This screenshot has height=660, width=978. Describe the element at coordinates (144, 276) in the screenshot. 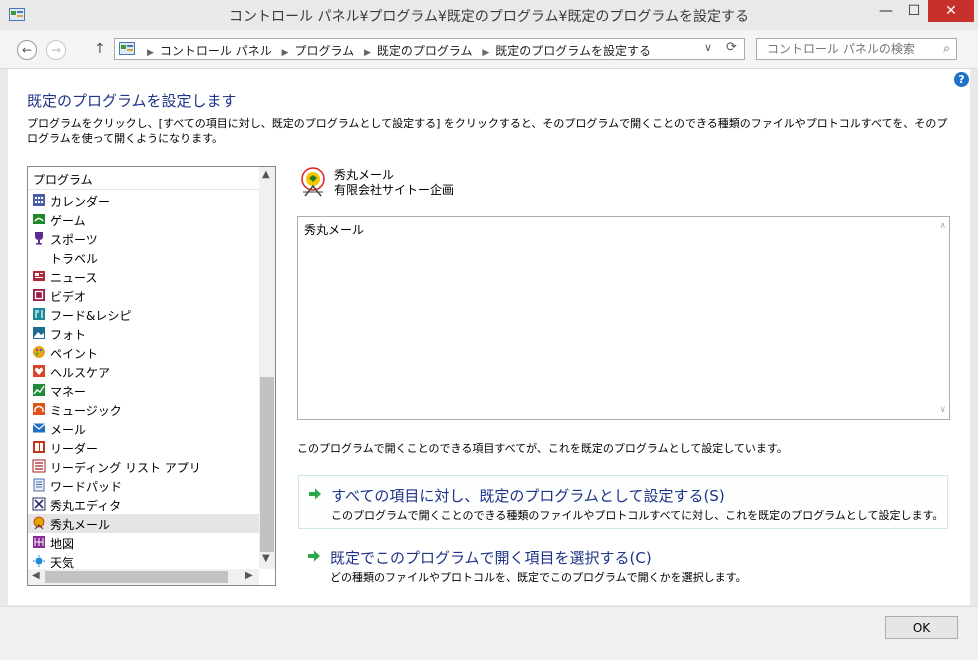

I see `program-list-item: ニュース` at that location.